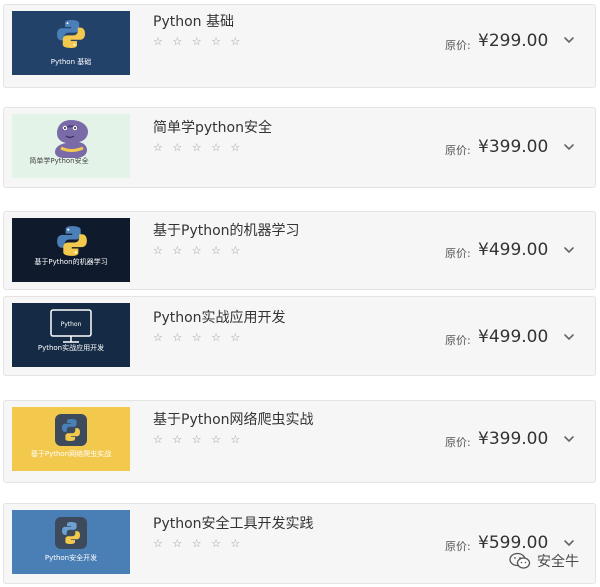 The height and width of the screenshot is (587, 600). I want to click on course-thumbnail: Python 基础, so click(71, 43).